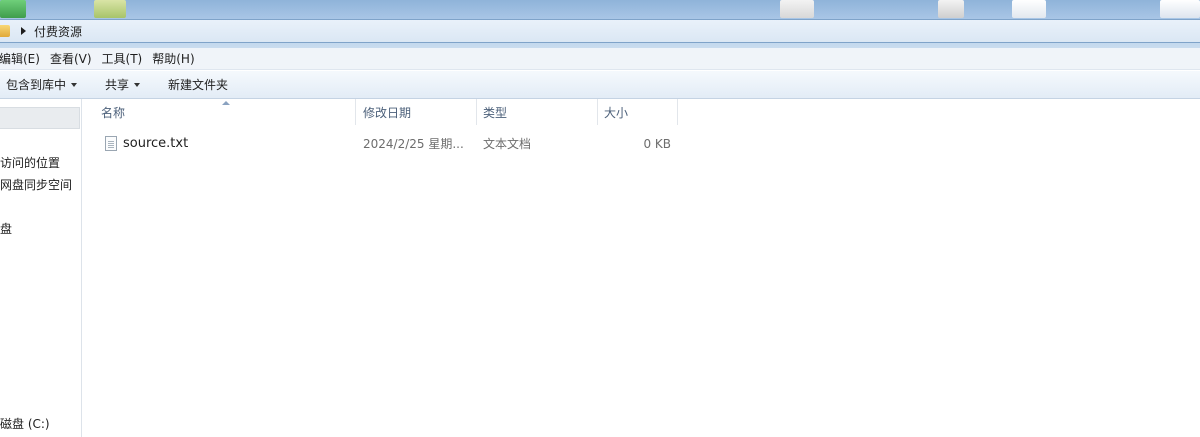 This screenshot has height=437, width=1200. What do you see at coordinates (638, 112) in the screenshot?
I see `column-size: 大小` at bounding box center [638, 112].